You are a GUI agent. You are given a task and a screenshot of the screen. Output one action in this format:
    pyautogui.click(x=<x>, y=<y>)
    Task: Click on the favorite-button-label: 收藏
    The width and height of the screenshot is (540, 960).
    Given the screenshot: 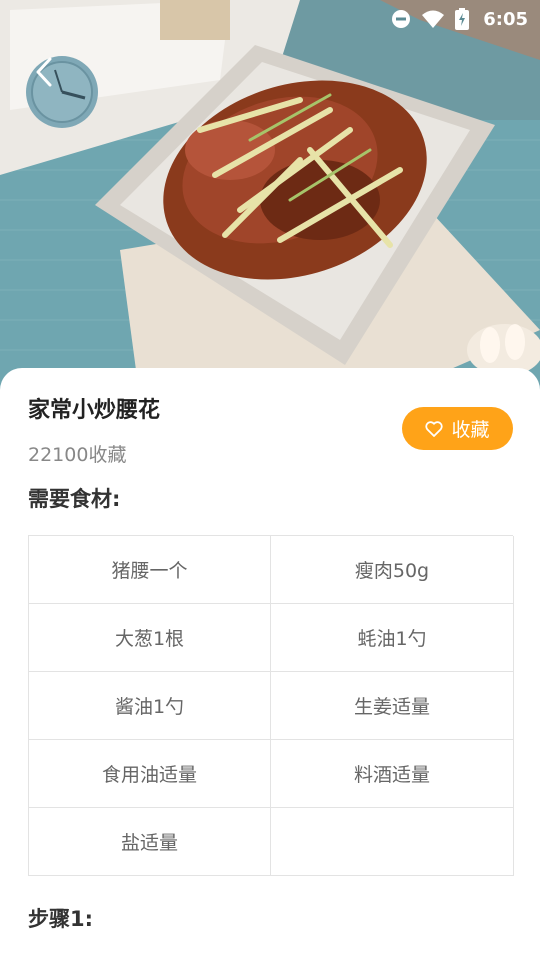 What is the action you would take?
    pyautogui.click(x=470, y=430)
    